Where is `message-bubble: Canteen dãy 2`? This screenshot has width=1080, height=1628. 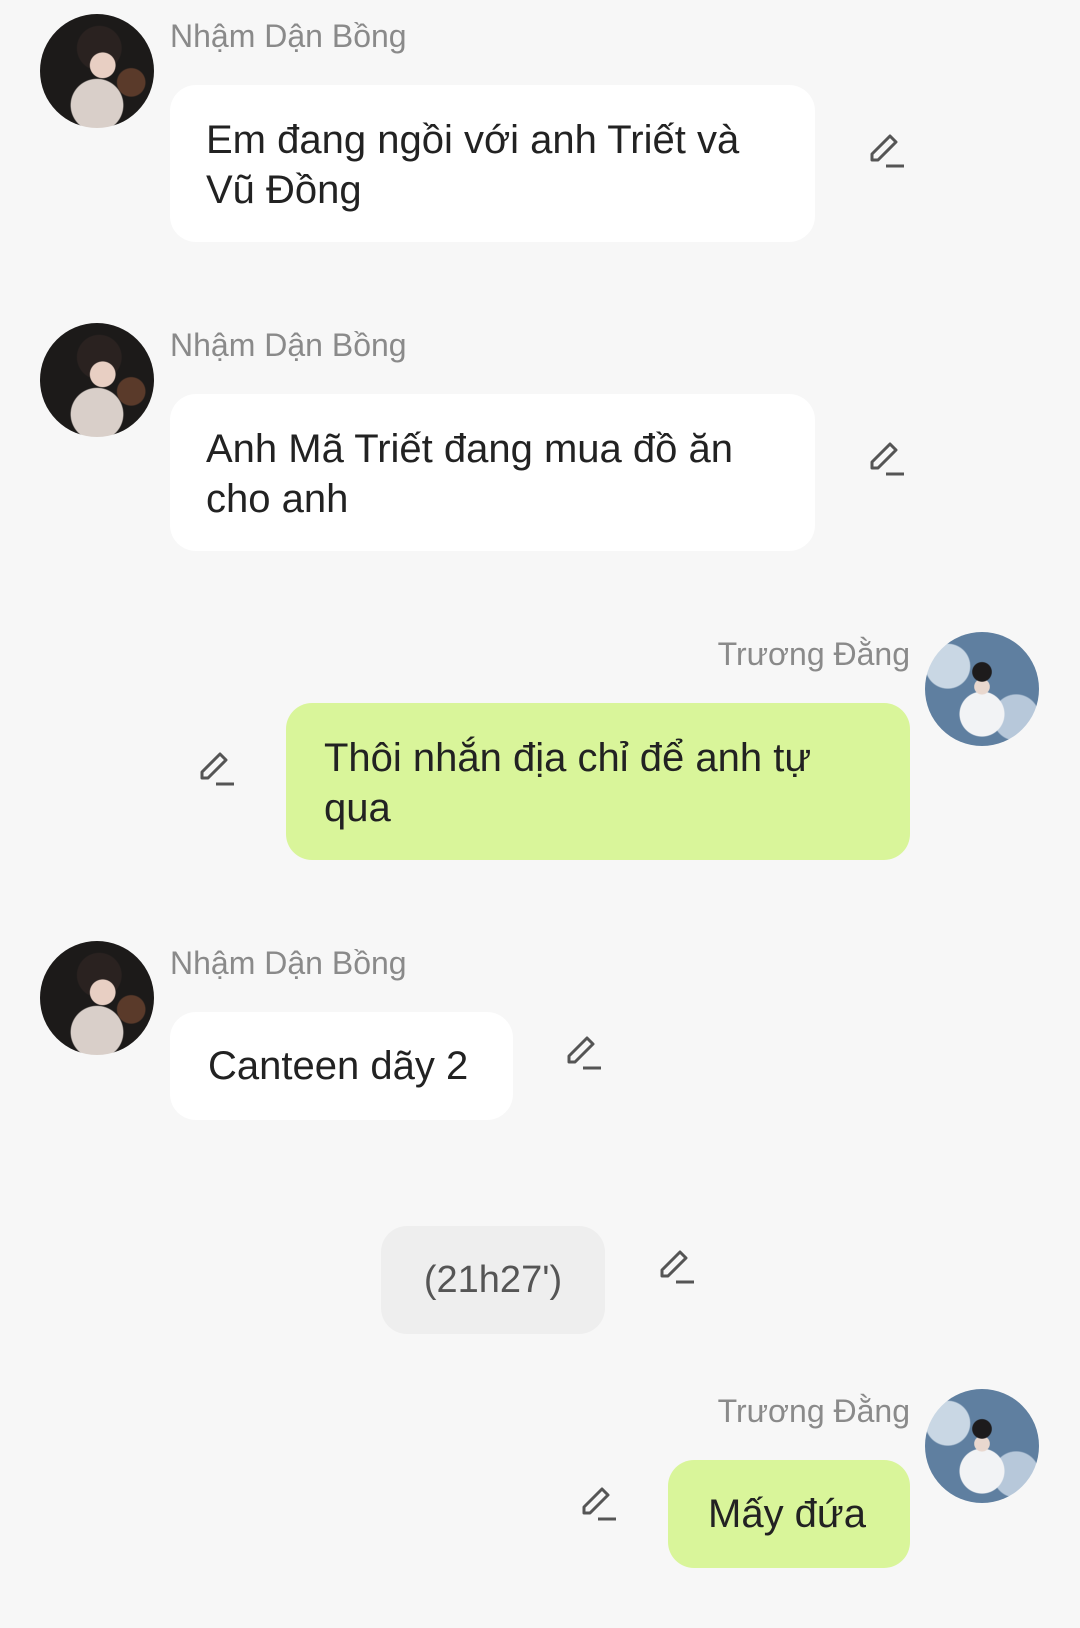 message-bubble: Canteen dãy 2 is located at coordinates (341, 1066).